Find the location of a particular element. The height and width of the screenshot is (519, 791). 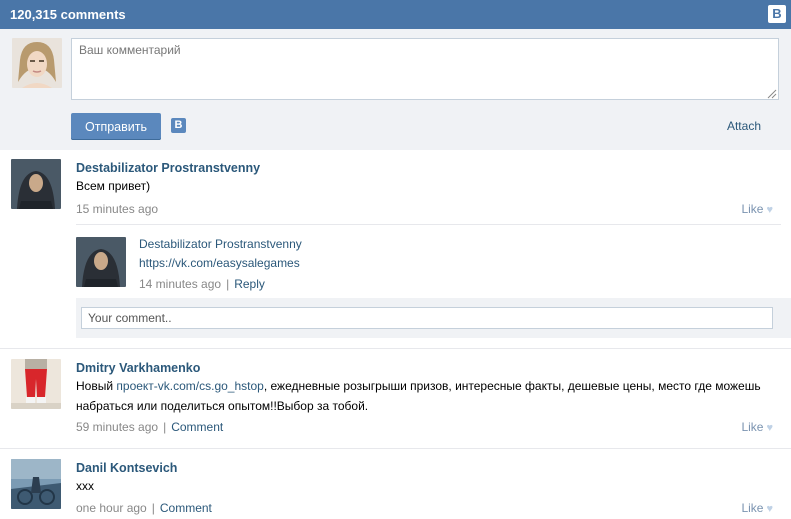

comment-author: Destabilizator Prostranstvenny is located at coordinates (168, 168).